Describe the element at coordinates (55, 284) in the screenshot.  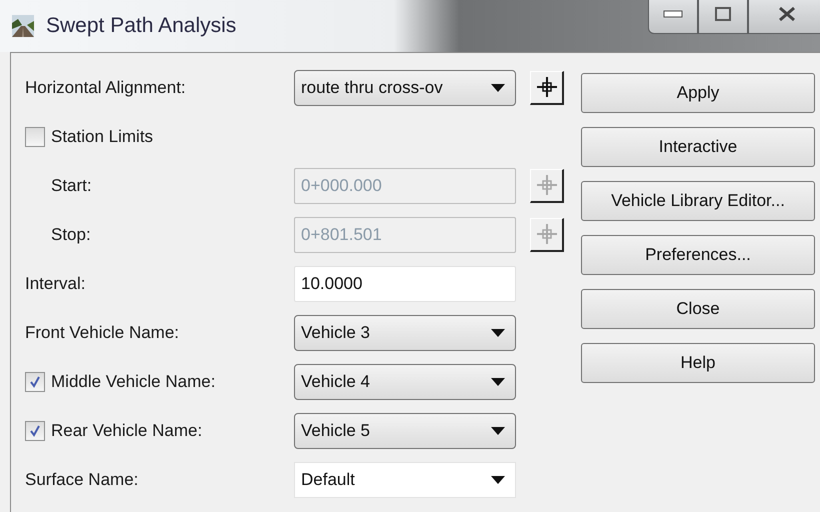
I see `field-label: Interval:` at that location.